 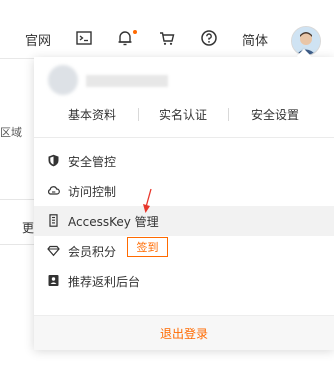 What do you see at coordinates (63, 80) in the screenshot?
I see `blurred-user-avatar` at bounding box center [63, 80].